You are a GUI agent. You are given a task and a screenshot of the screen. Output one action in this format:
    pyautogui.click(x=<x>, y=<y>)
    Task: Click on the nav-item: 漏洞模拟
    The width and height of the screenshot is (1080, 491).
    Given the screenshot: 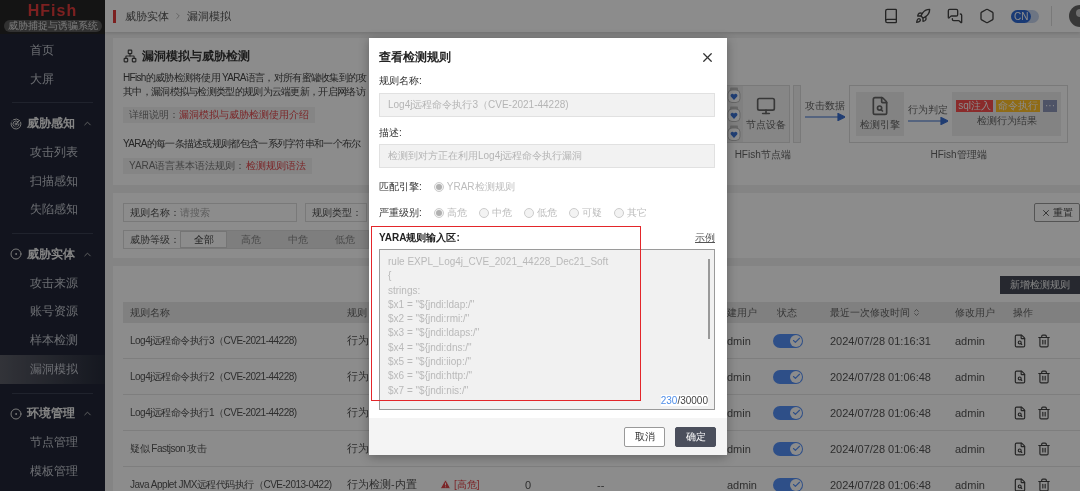 What is the action you would take?
    pyautogui.click(x=52, y=369)
    